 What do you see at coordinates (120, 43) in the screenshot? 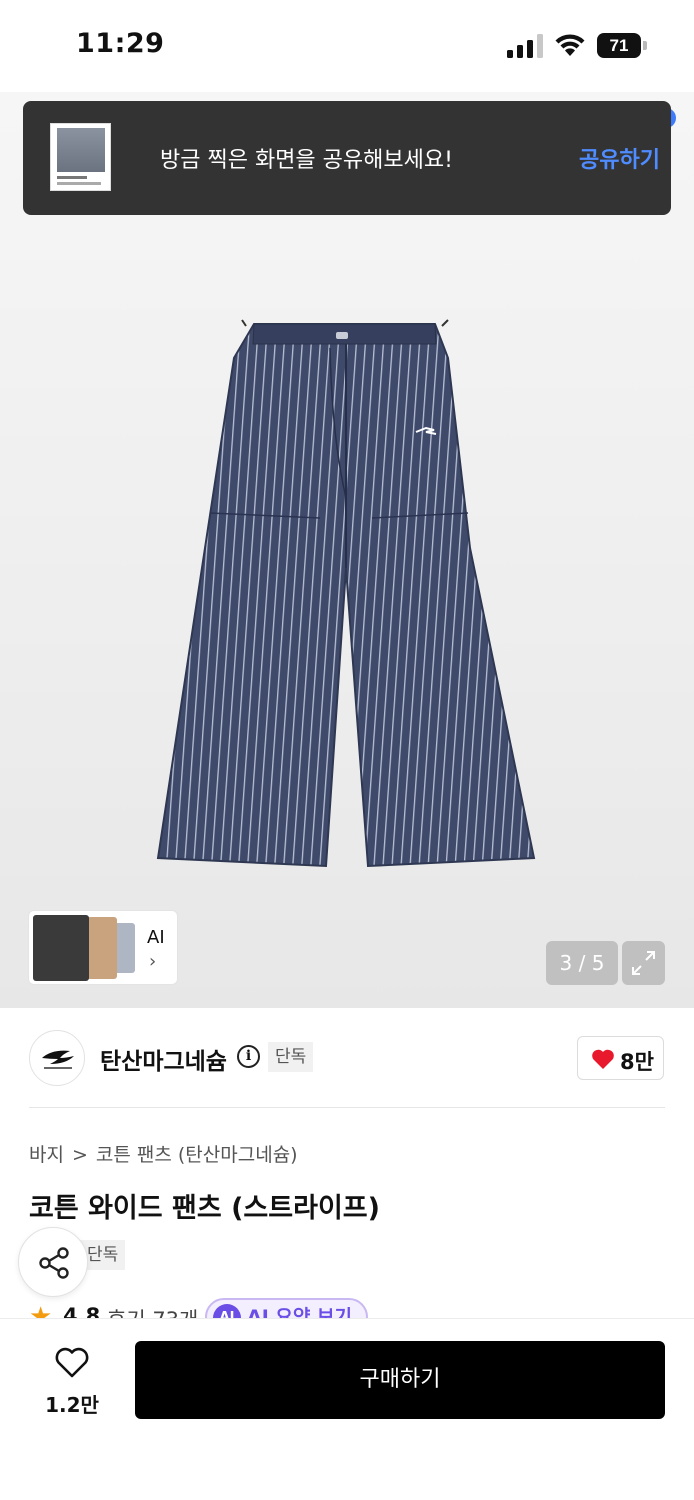
I see `status-time: 11:29` at bounding box center [120, 43].